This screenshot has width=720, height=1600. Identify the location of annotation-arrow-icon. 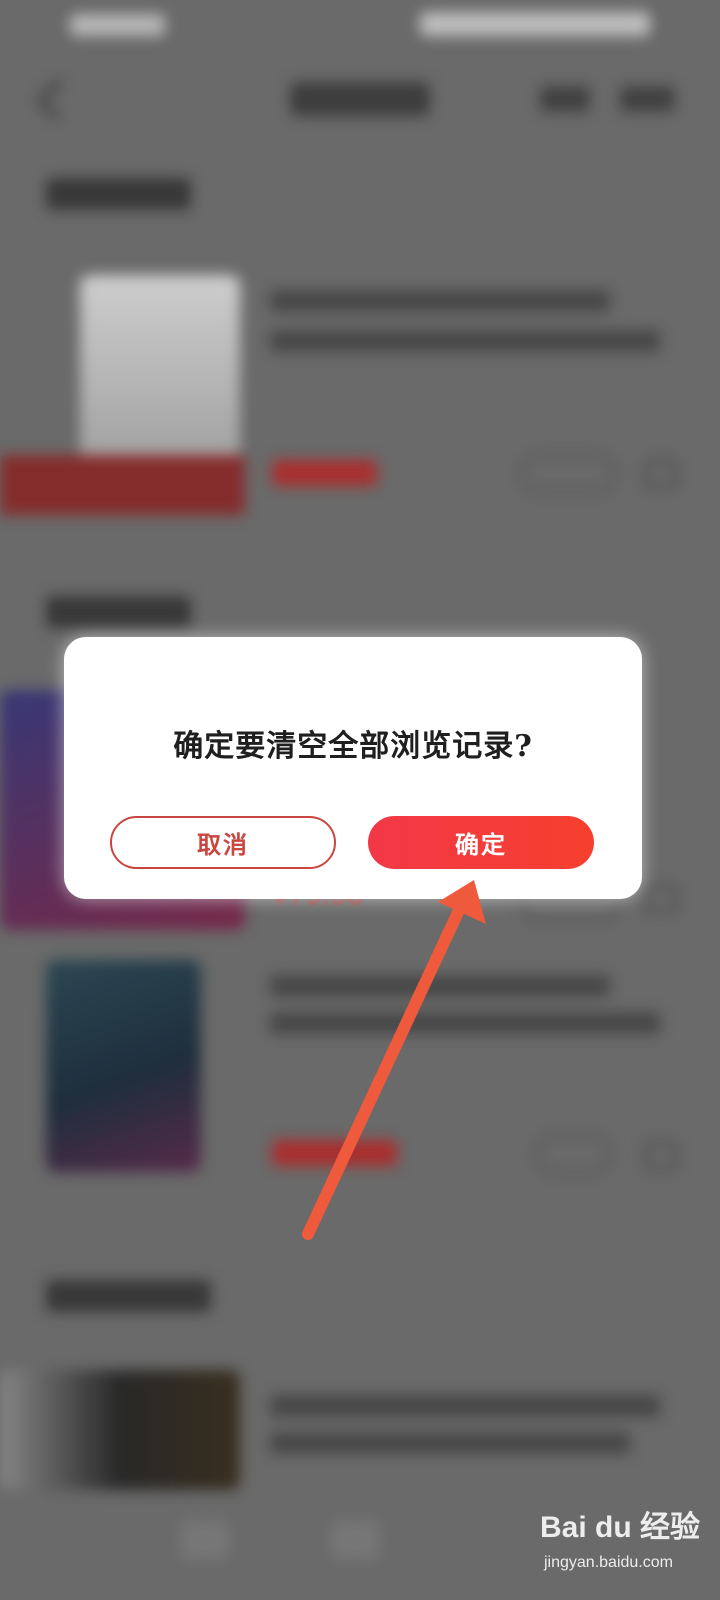
(394, 1060).